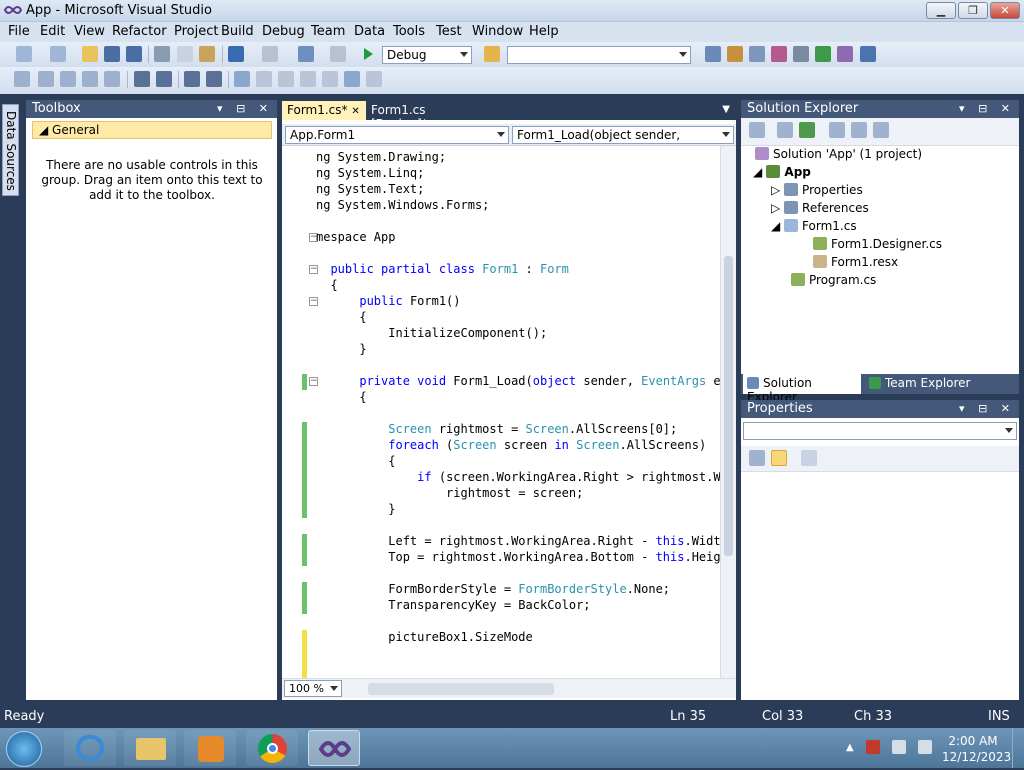 The image size is (1024, 770). Describe the element at coordinates (112, 79) in the screenshot. I see `bookmarks-icon` at that location.